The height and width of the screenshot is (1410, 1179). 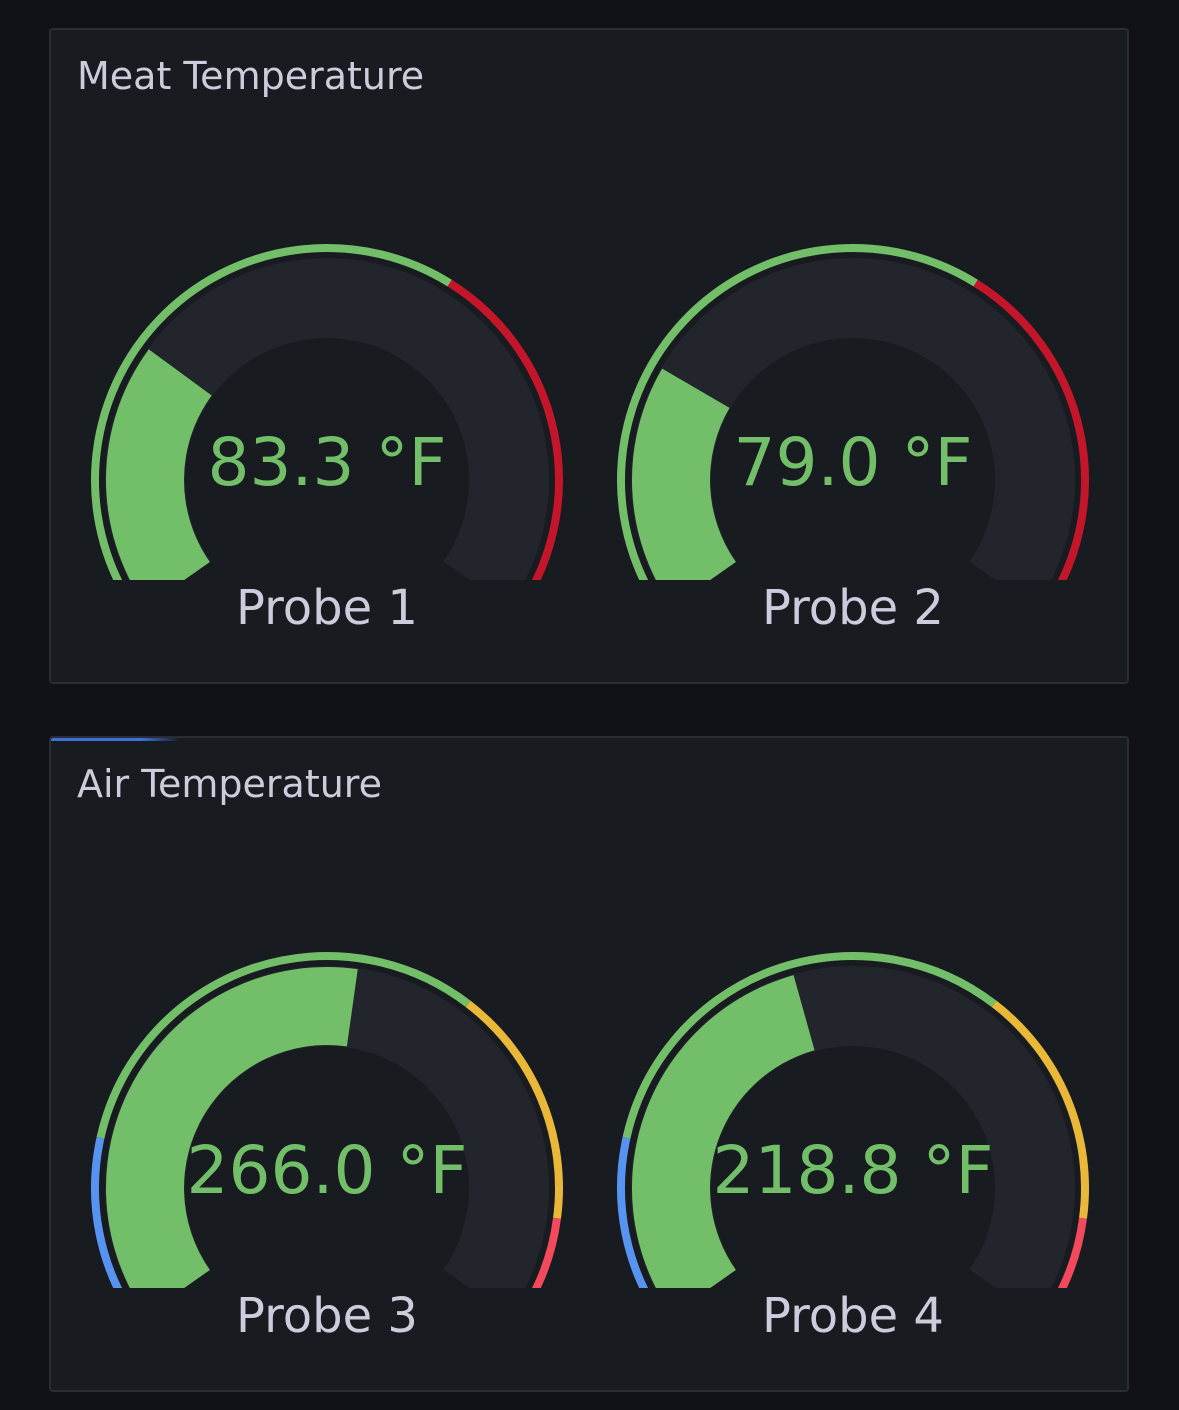 I want to click on gauge-value-arc, so click(x=232, y=1127).